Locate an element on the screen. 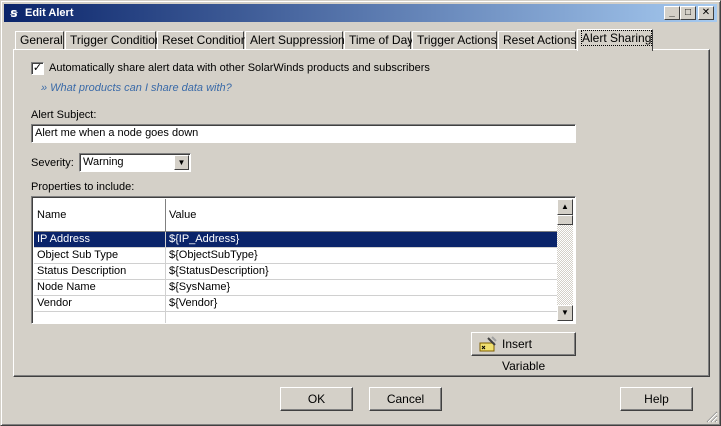 Image resolution: width=721 pixels, height=426 pixels. tab-label: Trigger Actions is located at coordinates (457, 40).